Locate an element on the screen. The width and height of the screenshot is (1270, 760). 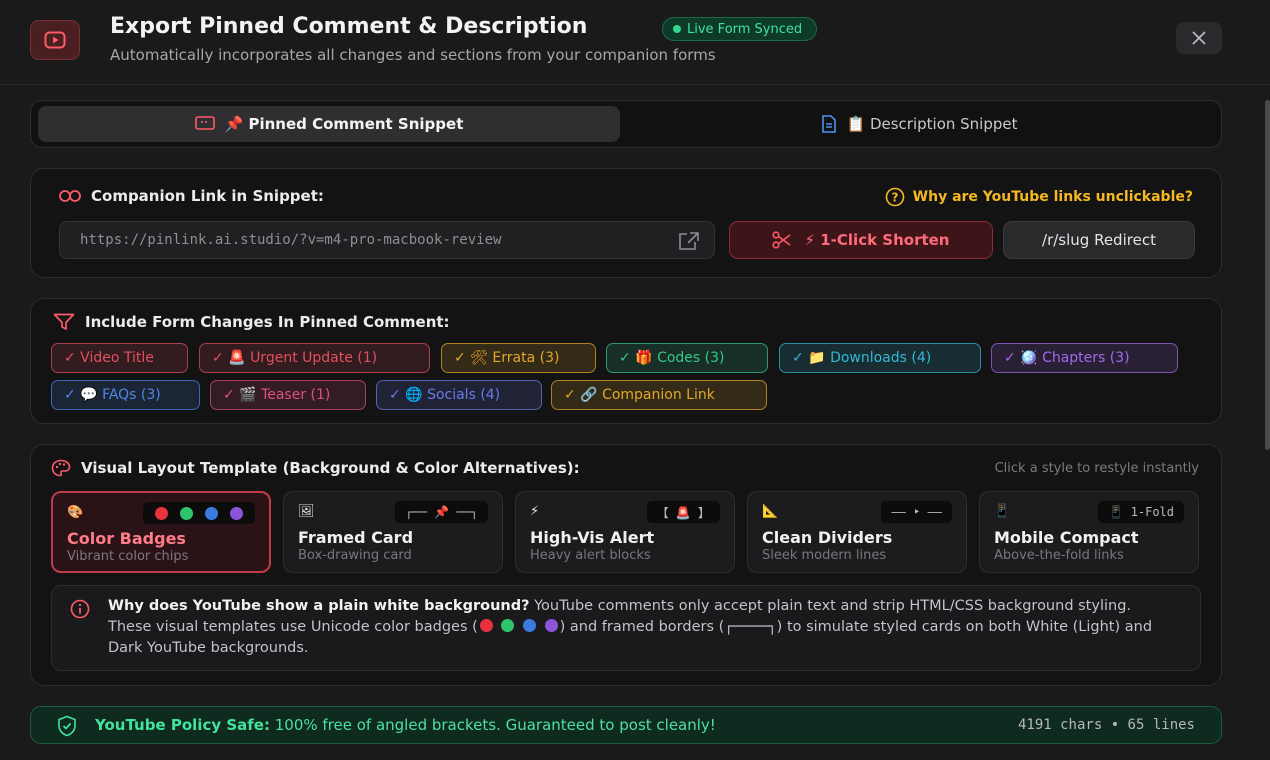
chip-companion-link: ✓ 🔗 Companion Link is located at coordinates (659, 395).